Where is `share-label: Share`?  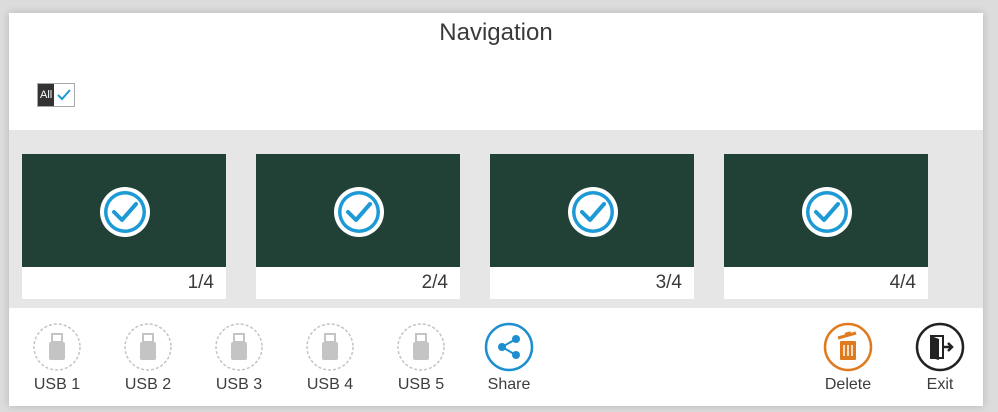 share-label: Share is located at coordinates (509, 384).